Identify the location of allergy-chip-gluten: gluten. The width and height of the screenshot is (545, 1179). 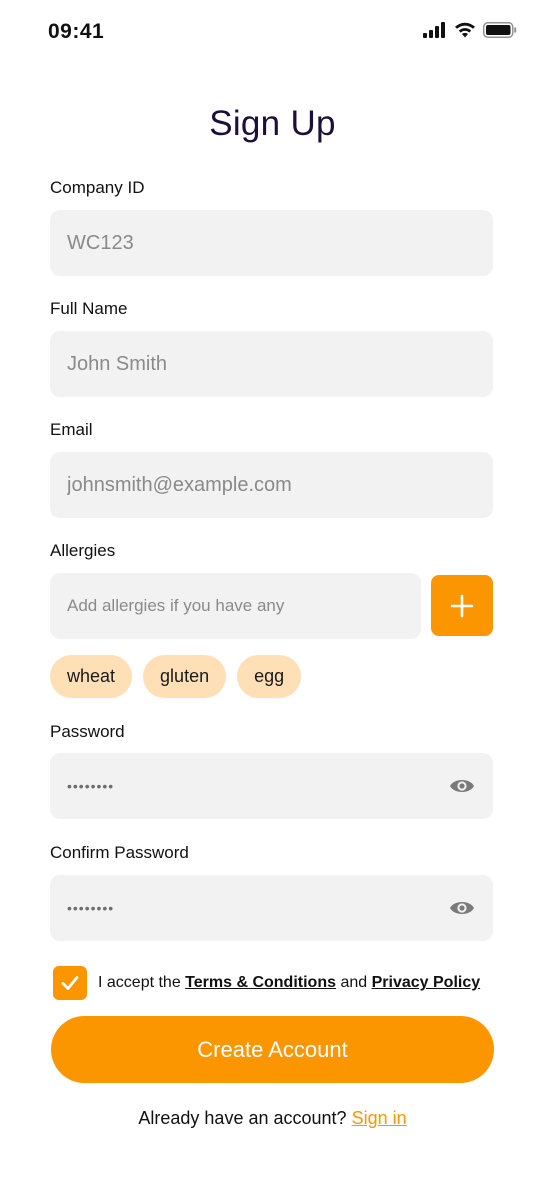
(185, 676).